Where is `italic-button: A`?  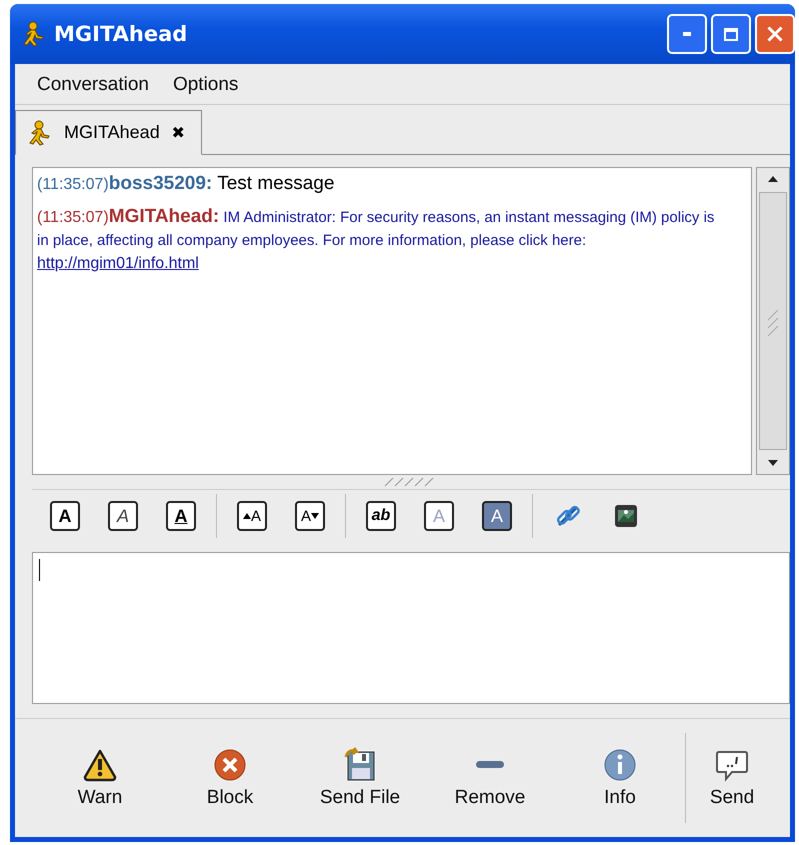
italic-button: A is located at coordinates (123, 516).